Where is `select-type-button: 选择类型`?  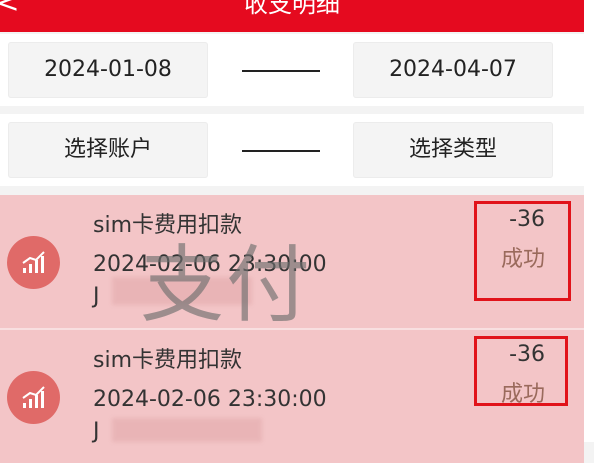
select-type-button: 选择类型 is located at coordinates (453, 150).